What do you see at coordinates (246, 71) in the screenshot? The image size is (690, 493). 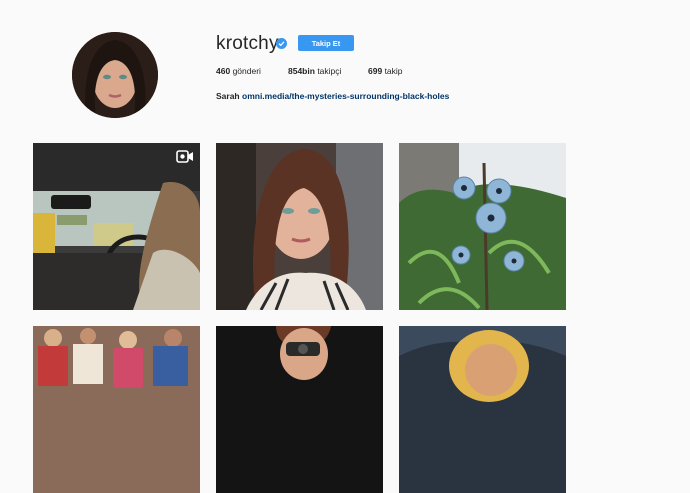 I see `posts-count-label: gönderi` at bounding box center [246, 71].